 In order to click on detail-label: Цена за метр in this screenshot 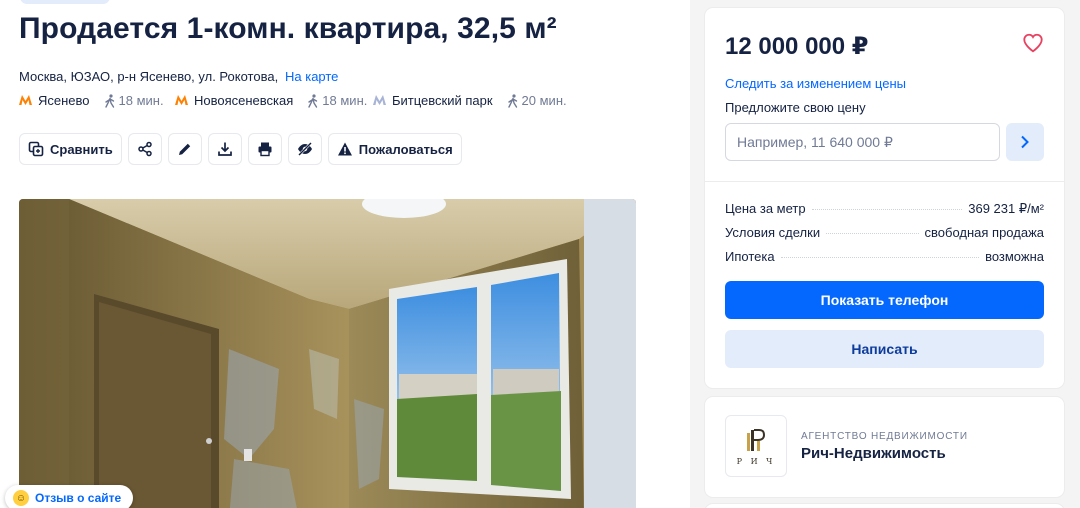, I will do `click(765, 208)`.